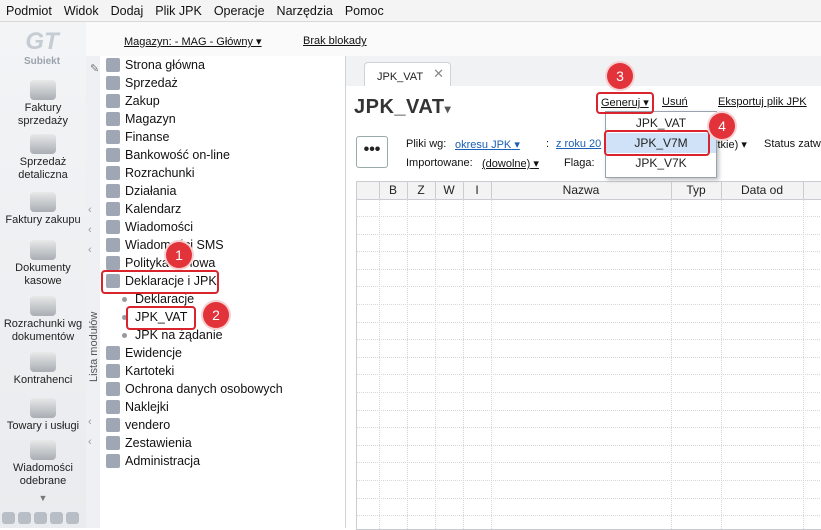 The width and height of the screenshot is (821, 530). I want to click on page-title: JPK_VAT▾, so click(402, 107).